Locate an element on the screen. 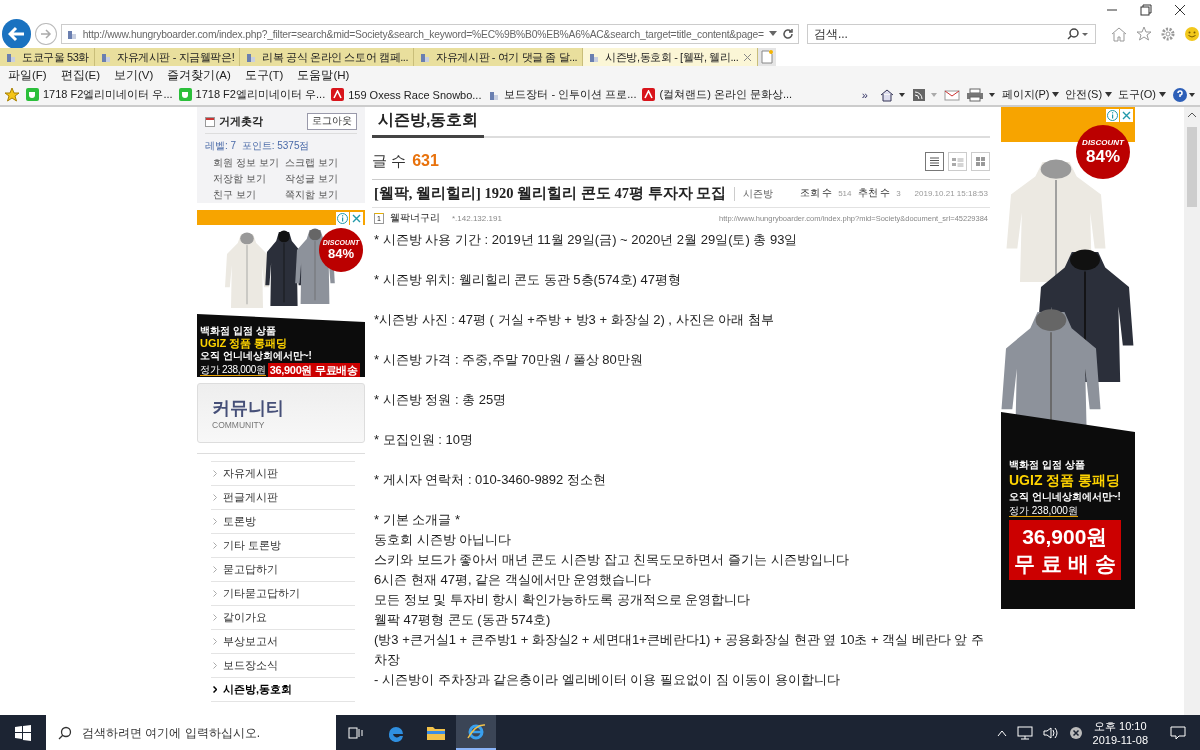  post-text: (방3 +큰거실1 + 큰주방1 + 화장실2 + 세면대1+큰베란다1) + 공용화장실 현관 옆 10초 + 객실 베란다 앞 주차장 is located at coordinates (680, 650).